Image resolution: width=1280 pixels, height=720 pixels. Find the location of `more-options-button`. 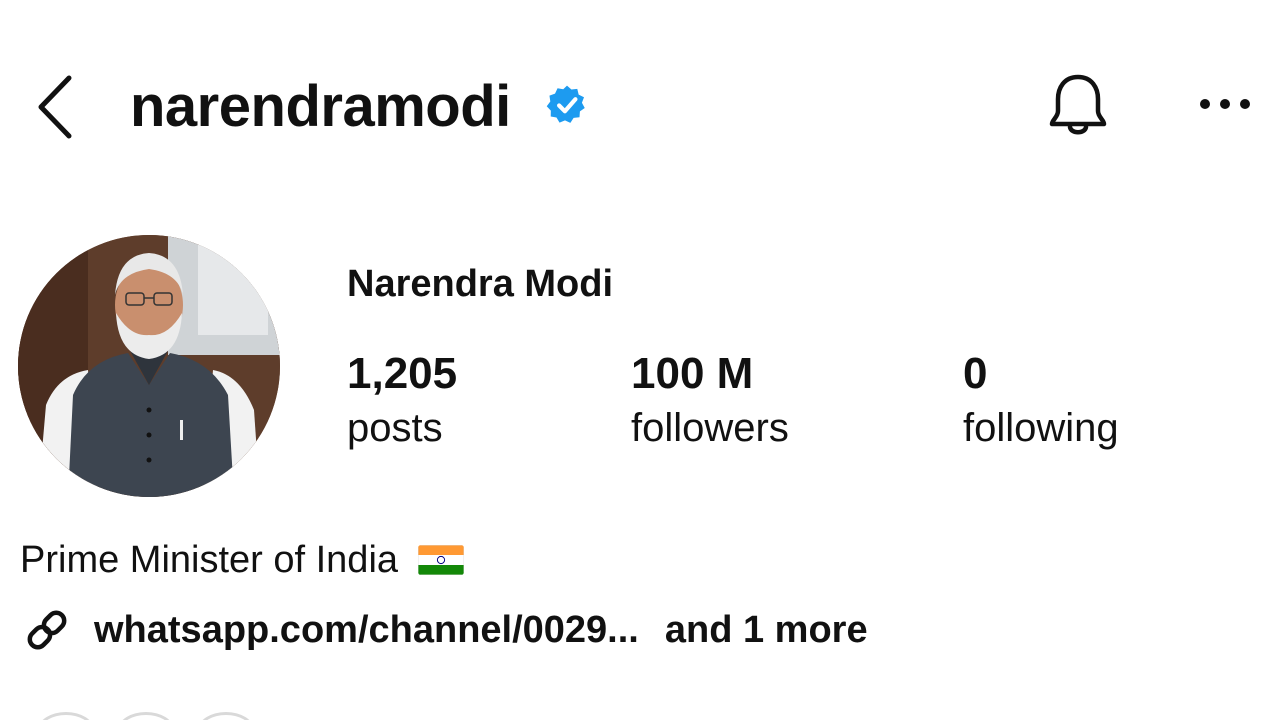

more-options-button is located at coordinates (1225, 104).